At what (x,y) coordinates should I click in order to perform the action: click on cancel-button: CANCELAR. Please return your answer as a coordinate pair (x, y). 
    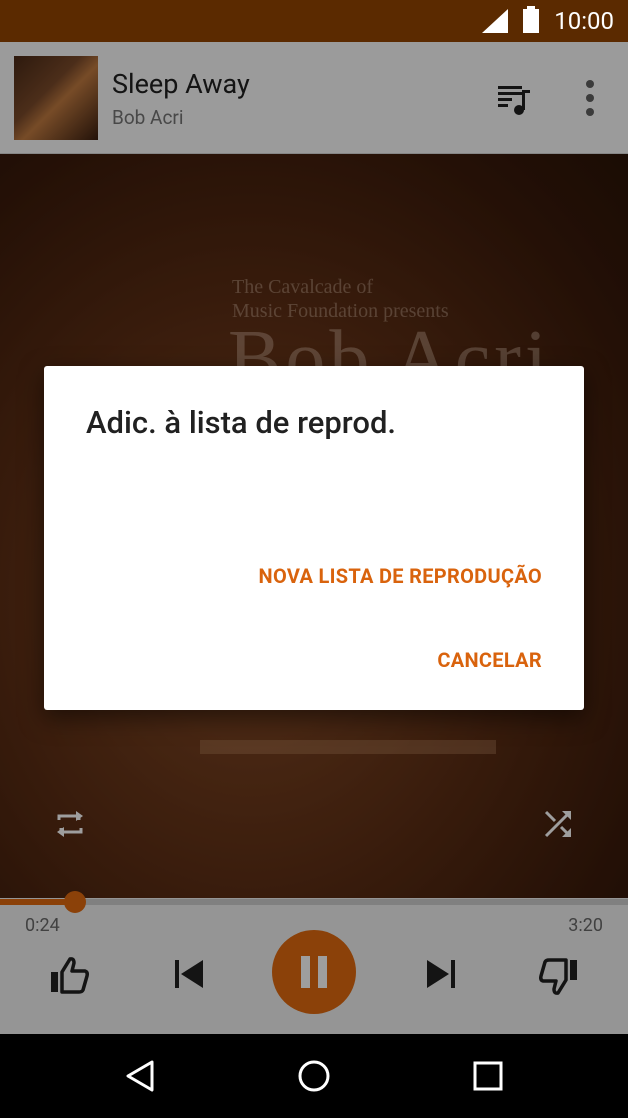
    Looking at the image, I should click on (489, 660).